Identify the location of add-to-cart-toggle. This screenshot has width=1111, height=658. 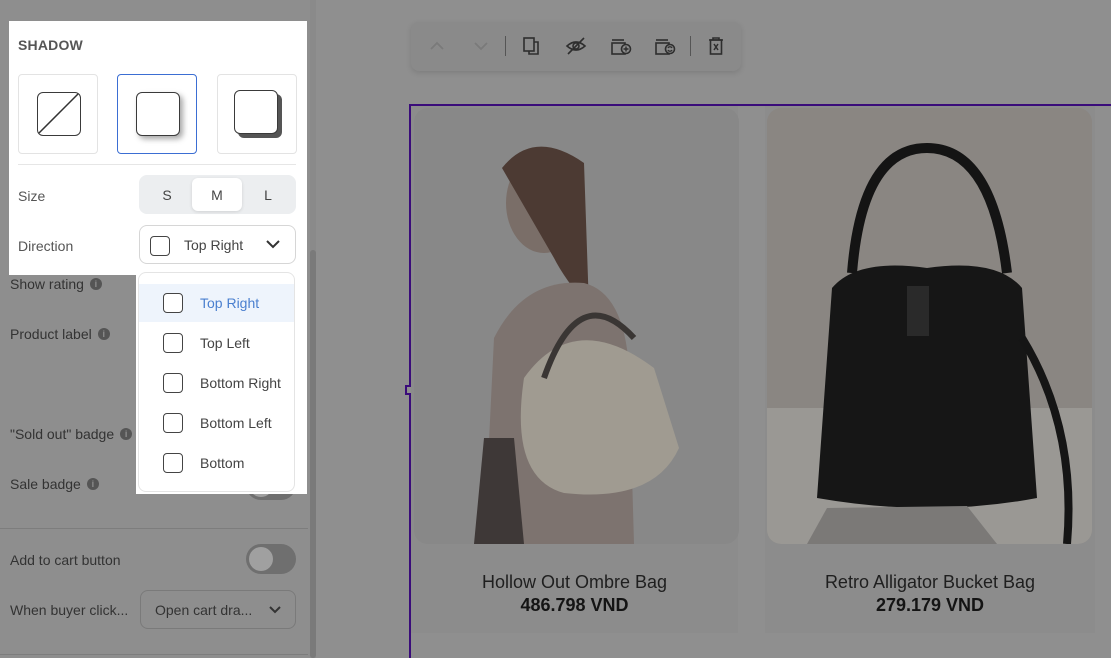
(271, 559).